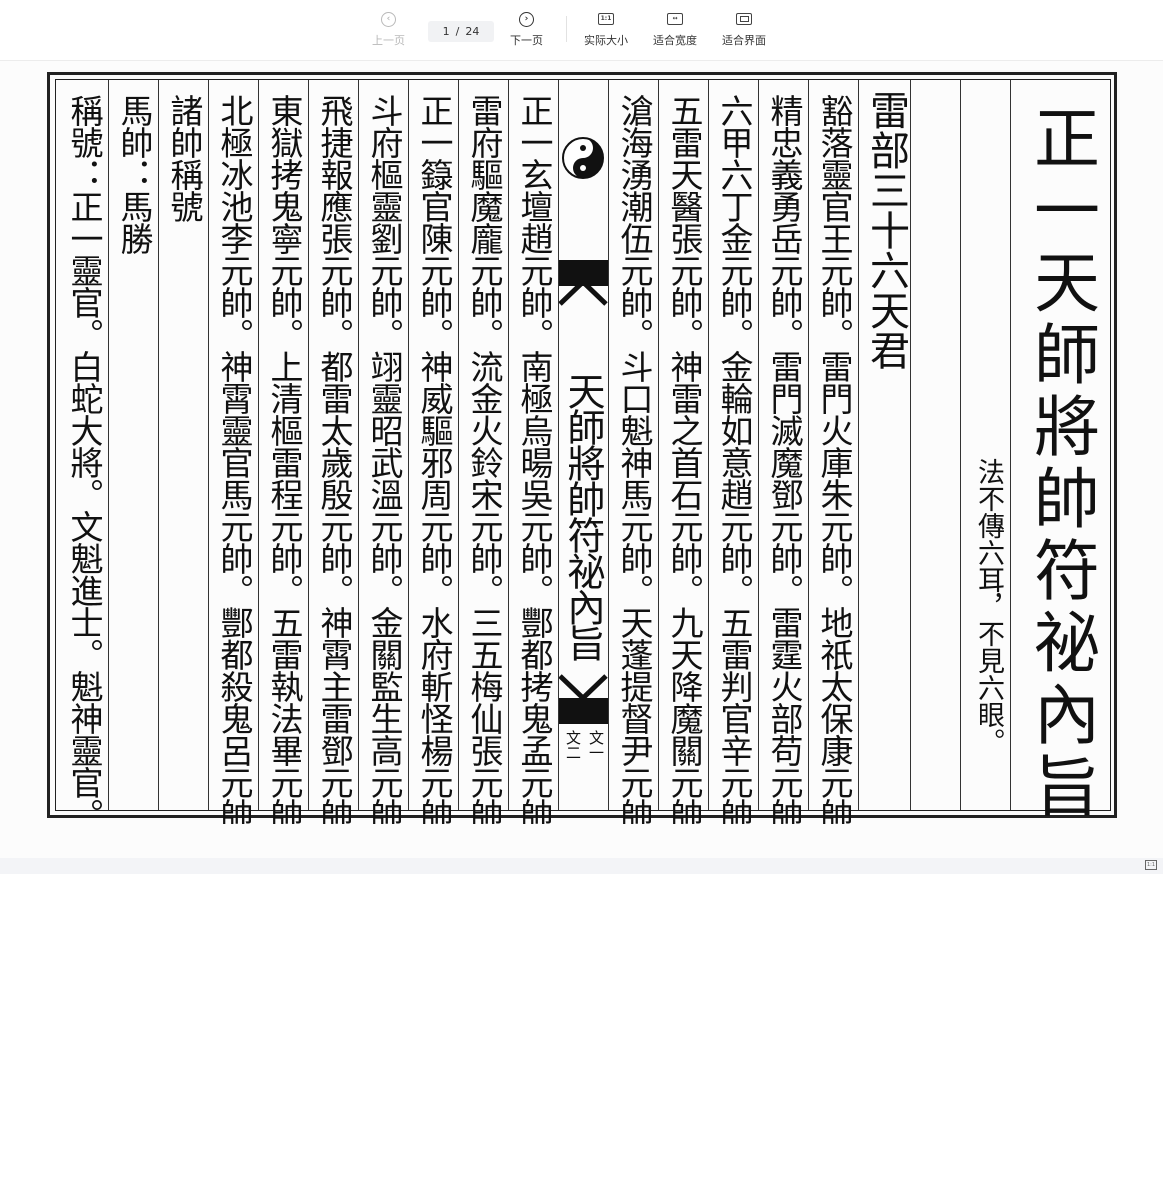 Image resolution: width=1163 pixels, height=1188 pixels. I want to click on motto-text: 法不傳六耳，不見六眼。, so click(988, 606).